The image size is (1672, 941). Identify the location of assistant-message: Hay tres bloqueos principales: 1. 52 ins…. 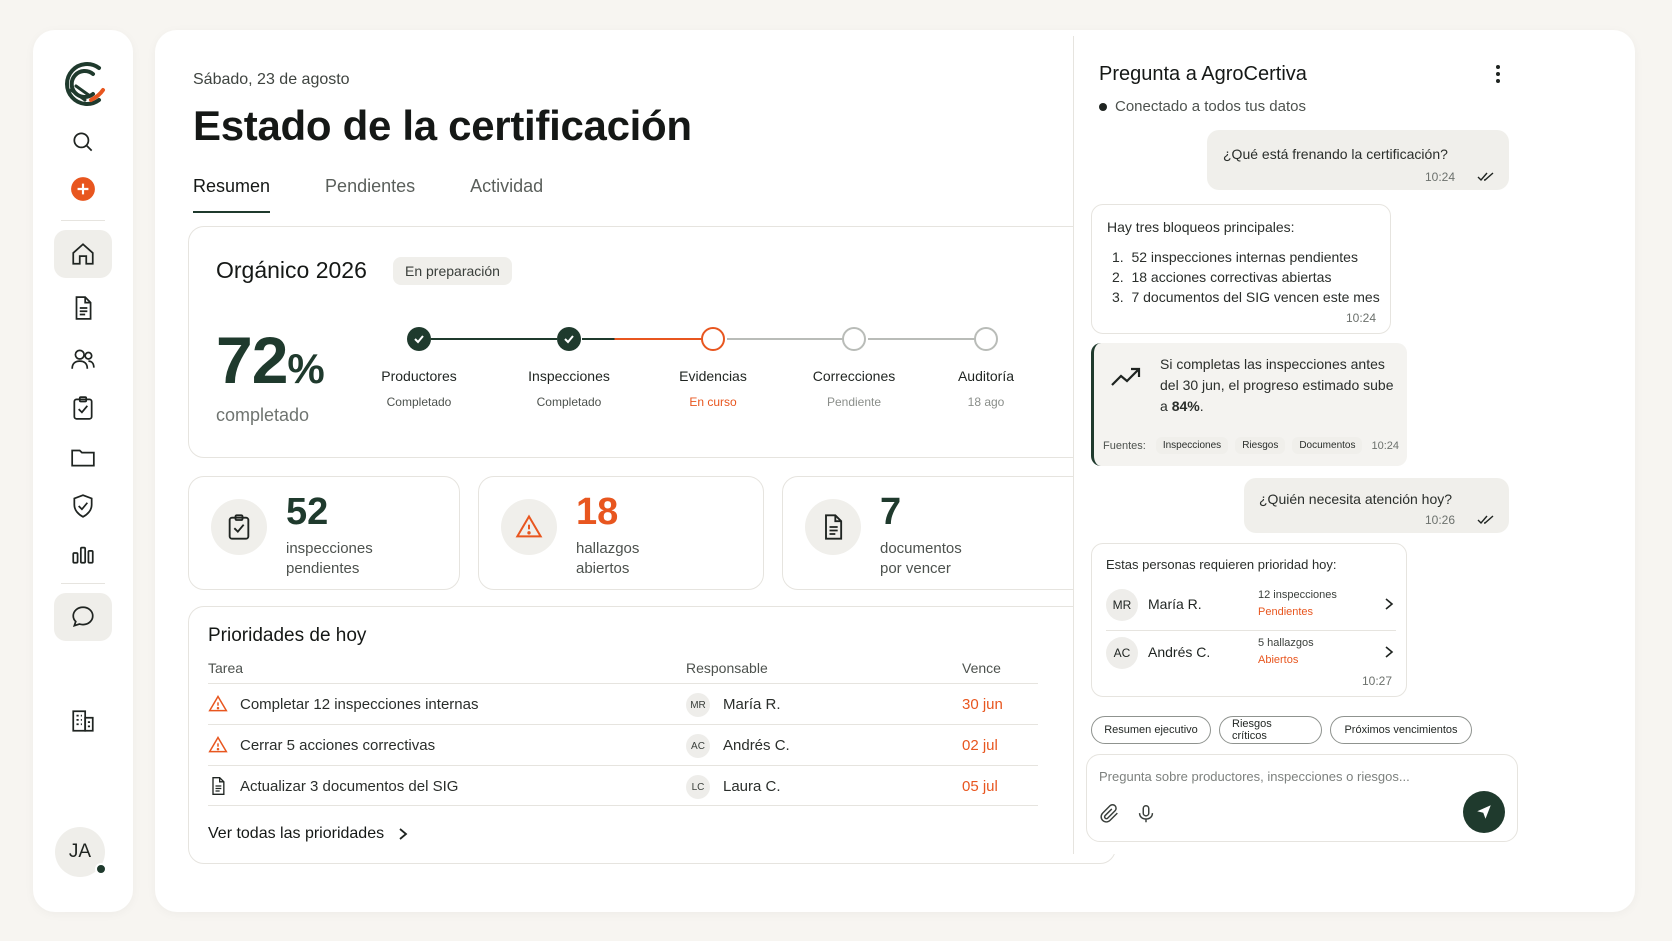
(1241, 269).